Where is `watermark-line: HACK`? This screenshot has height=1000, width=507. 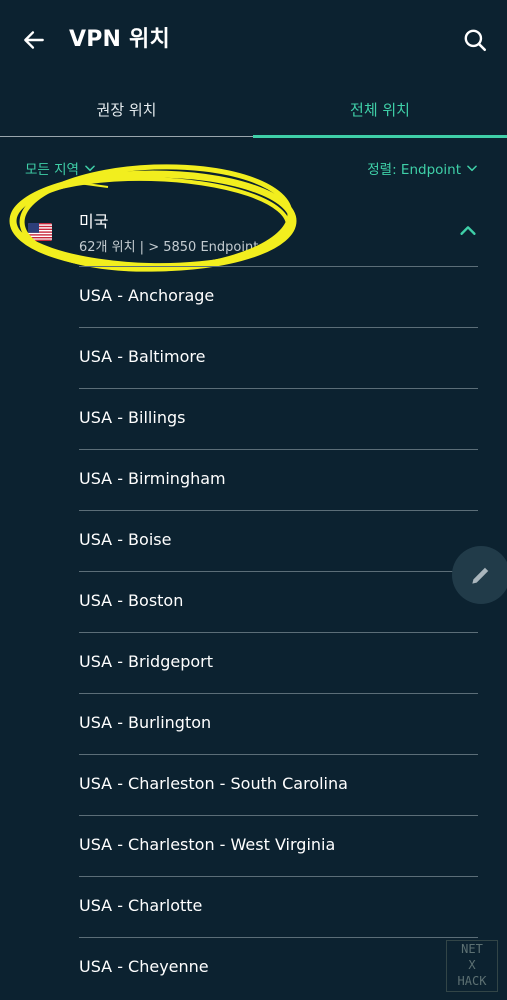 watermark-line: HACK is located at coordinates (472, 981).